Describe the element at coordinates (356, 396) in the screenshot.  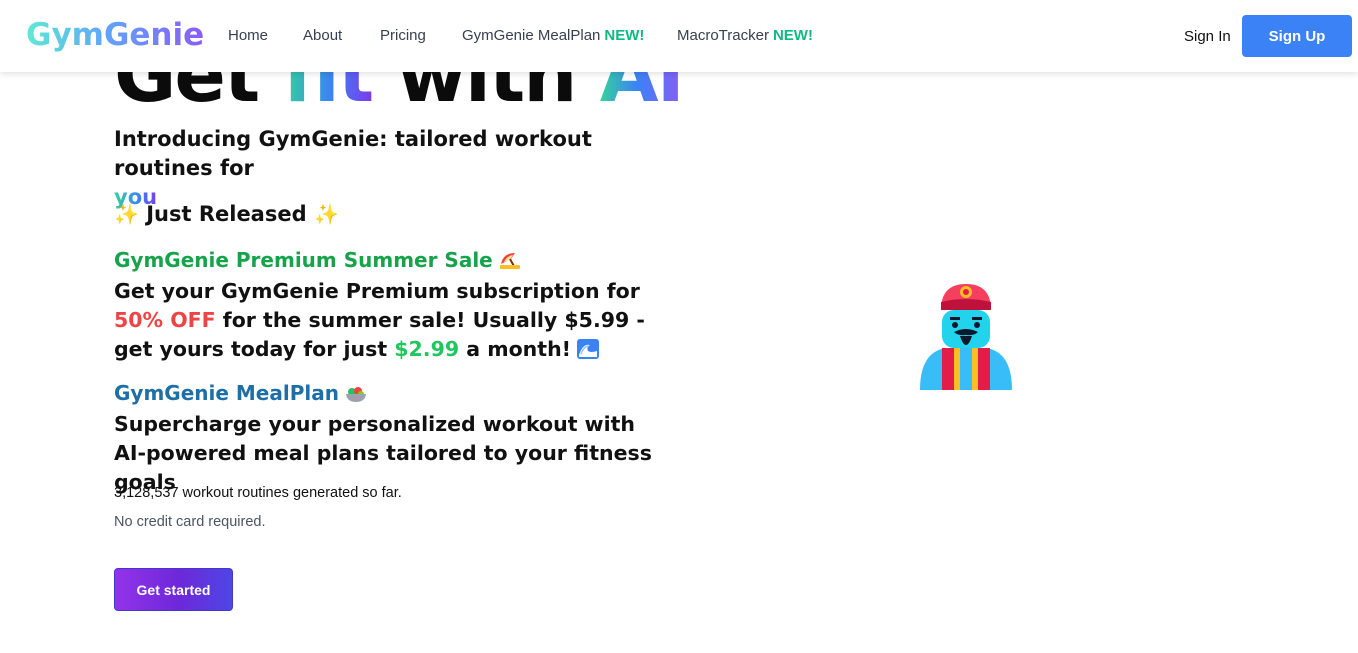
I see `salad-bowl-icon` at that location.